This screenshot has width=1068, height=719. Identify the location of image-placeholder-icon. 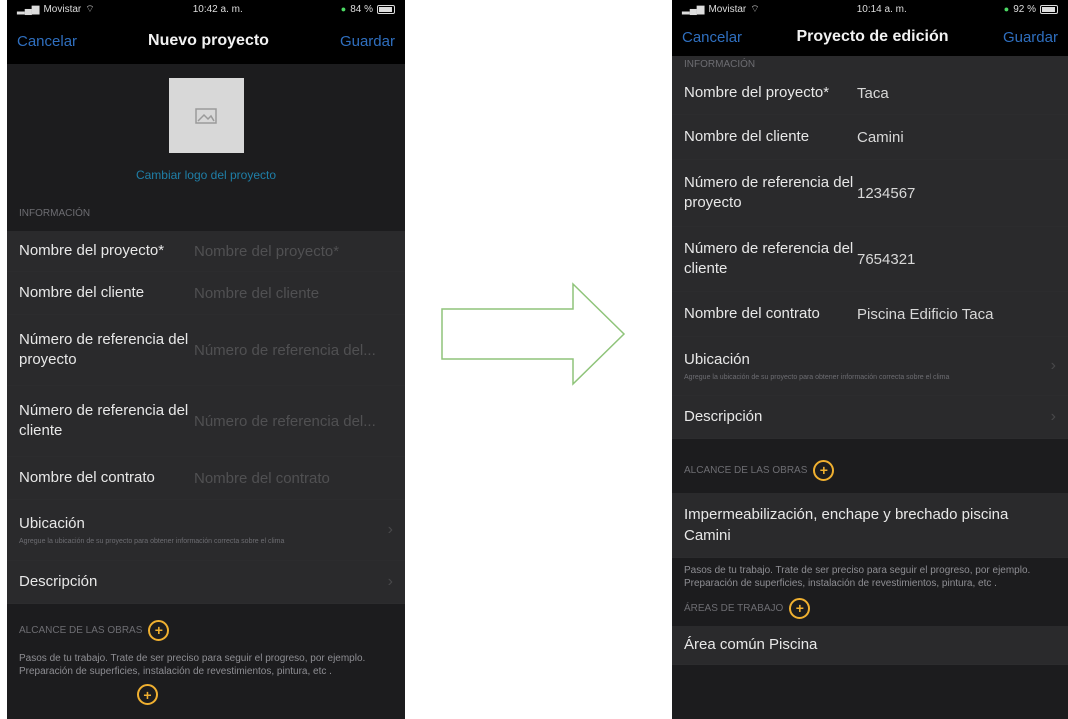
(206, 115).